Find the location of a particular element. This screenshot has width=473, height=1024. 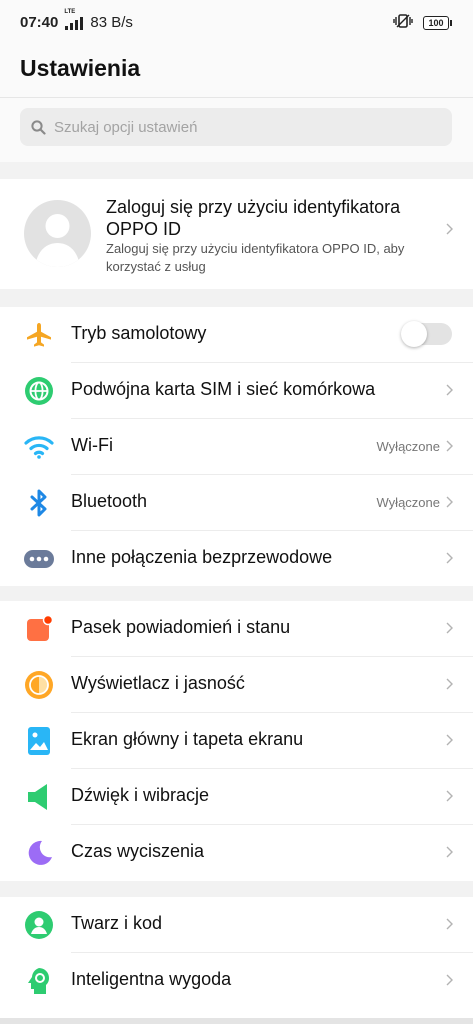

settings-item-dual-sim: Podwójna karta SIM i sieć komórkowa is located at coordinates (236, 391).